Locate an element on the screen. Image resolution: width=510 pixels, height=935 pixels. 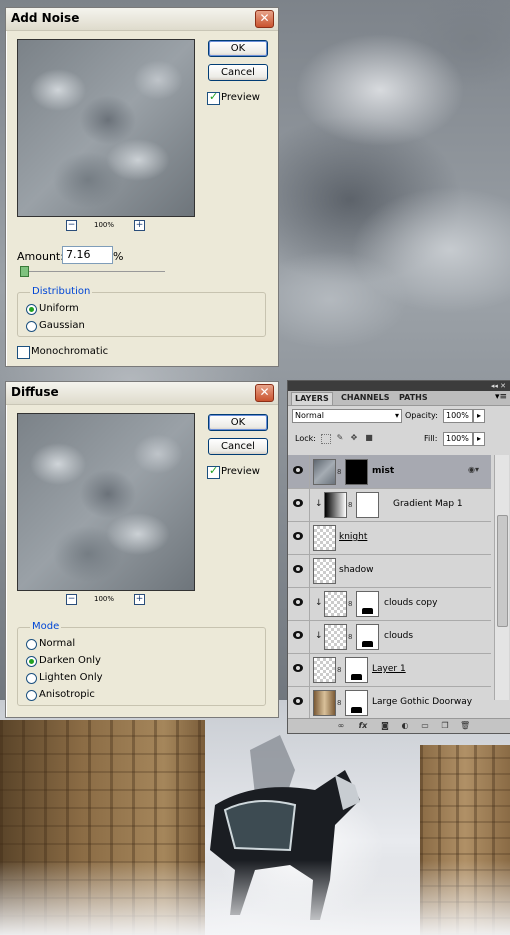
distribution-gaussian-radio is located at coordinates (31, 326).